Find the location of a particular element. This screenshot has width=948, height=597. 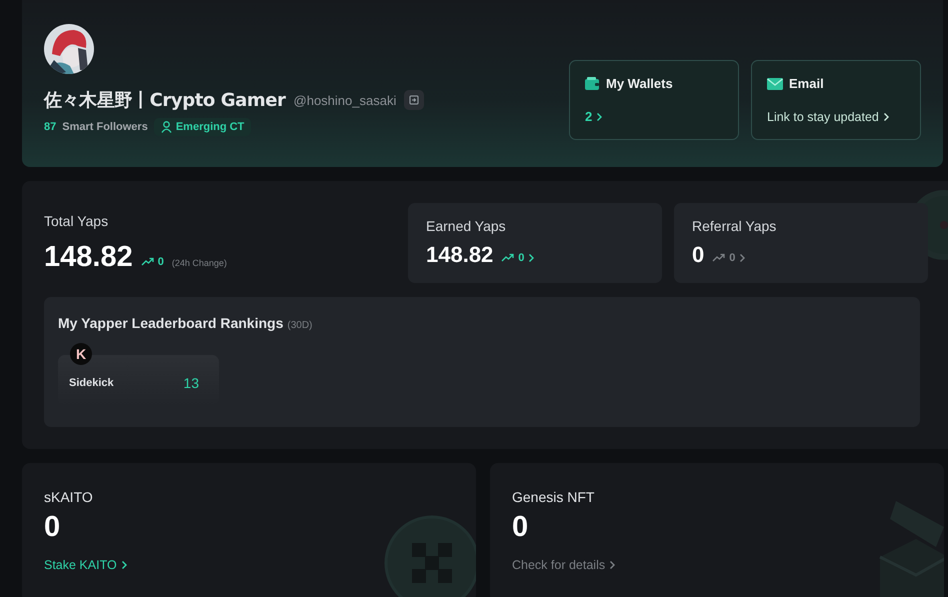

rank-number: 13 is located at coordinates (191, 383).